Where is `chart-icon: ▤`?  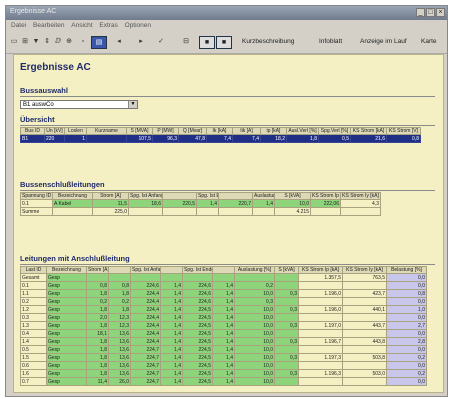
chart-icon: ▤ is located at coordinates (99, 42).